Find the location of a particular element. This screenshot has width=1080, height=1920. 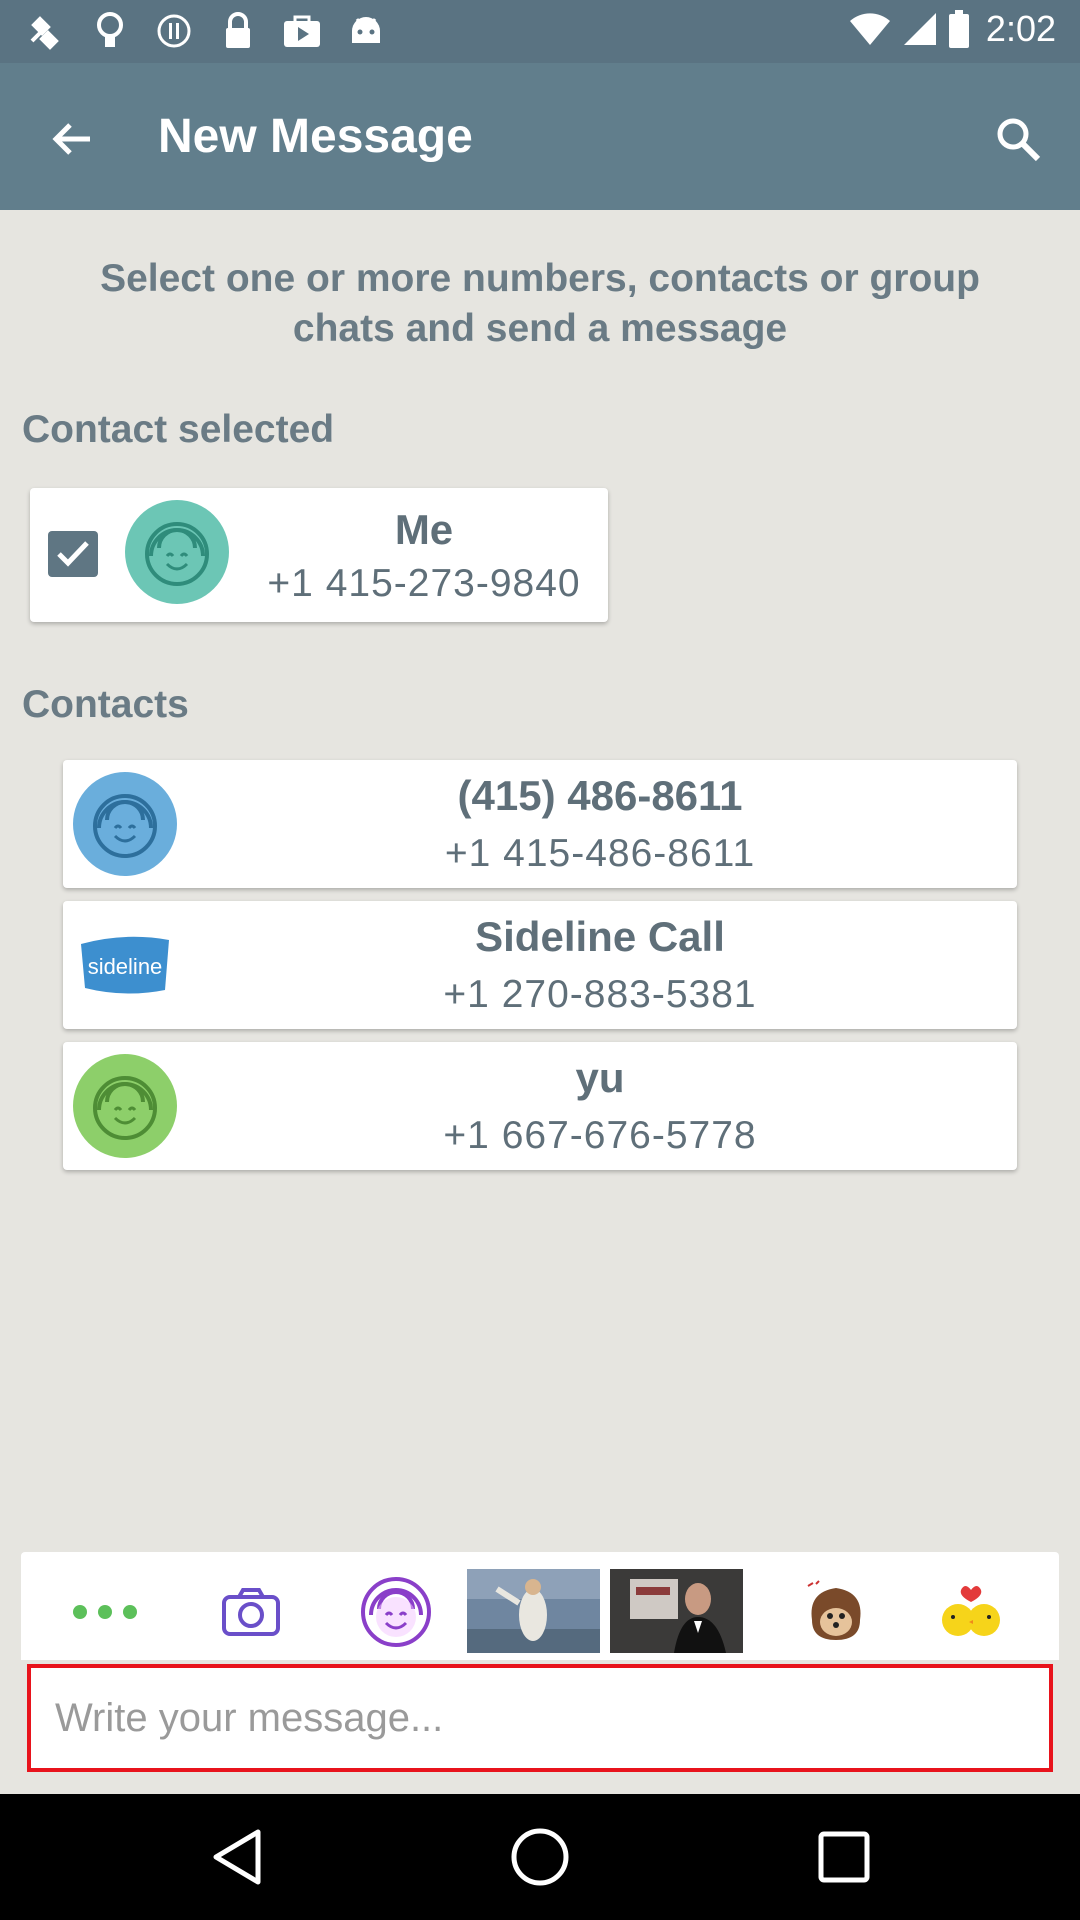

camera-icon is located at coordinates (251, 1612).